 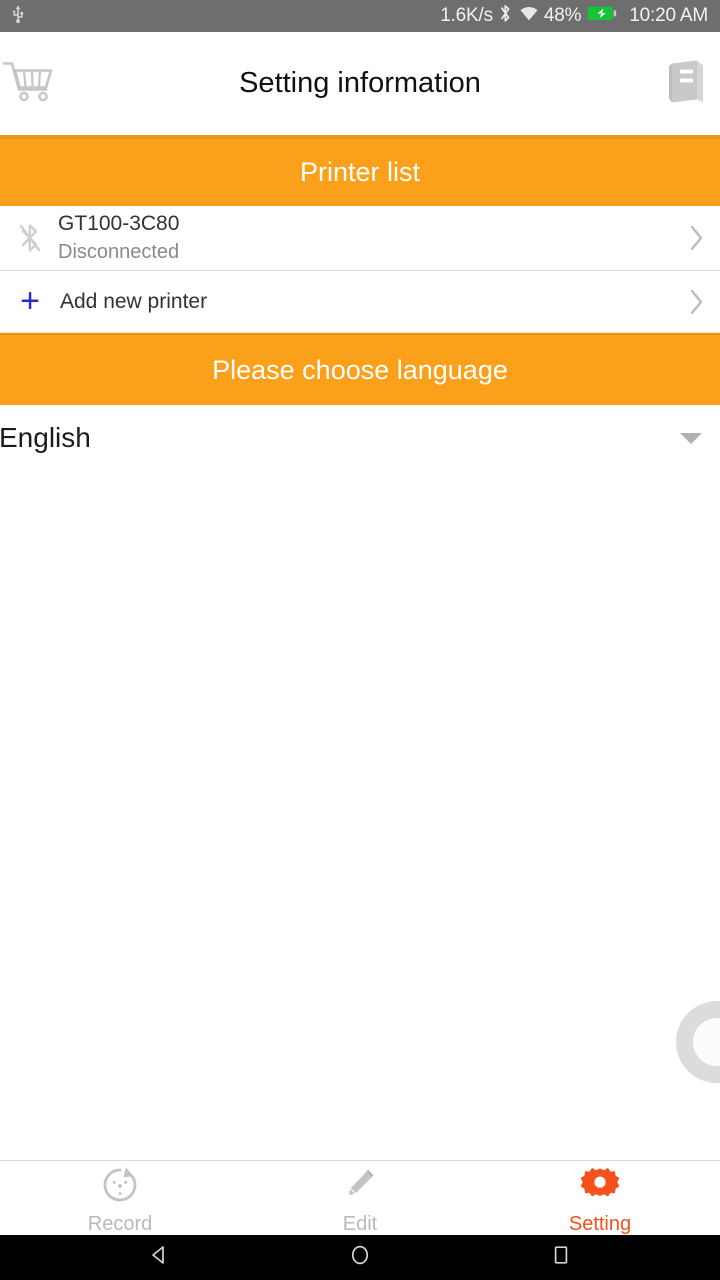 What do you see at coordinates (30, 83) in the screenshot?
I see `shopping-cart-icon` at bounding box center [30, 83].